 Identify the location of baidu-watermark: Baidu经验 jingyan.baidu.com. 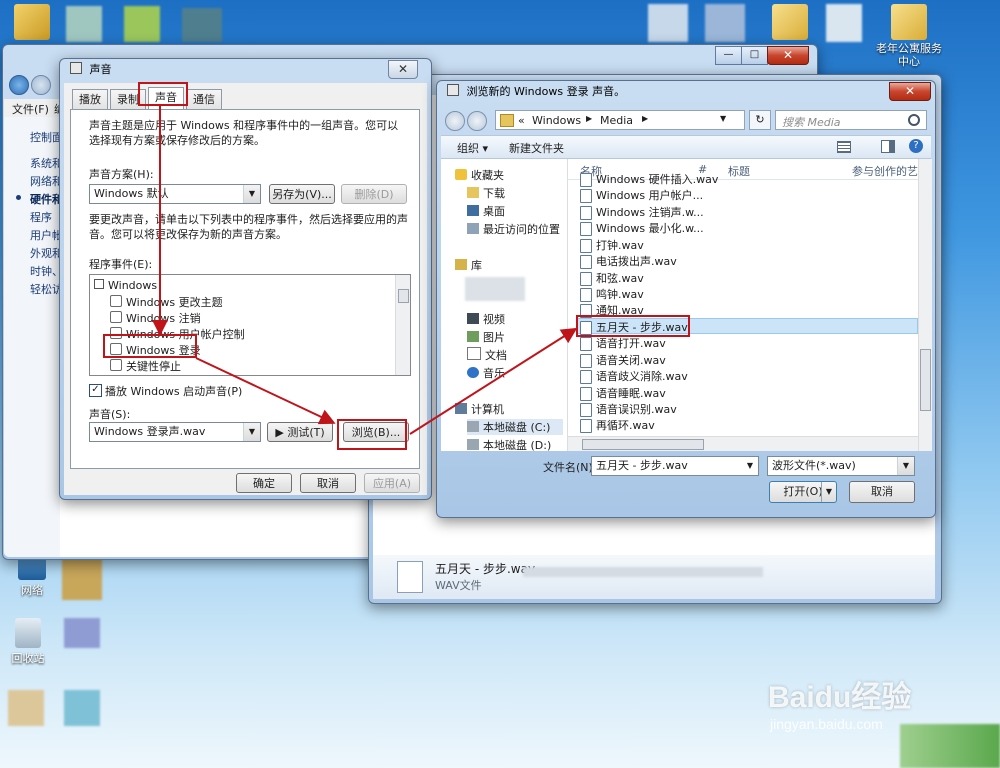
(868, 702).